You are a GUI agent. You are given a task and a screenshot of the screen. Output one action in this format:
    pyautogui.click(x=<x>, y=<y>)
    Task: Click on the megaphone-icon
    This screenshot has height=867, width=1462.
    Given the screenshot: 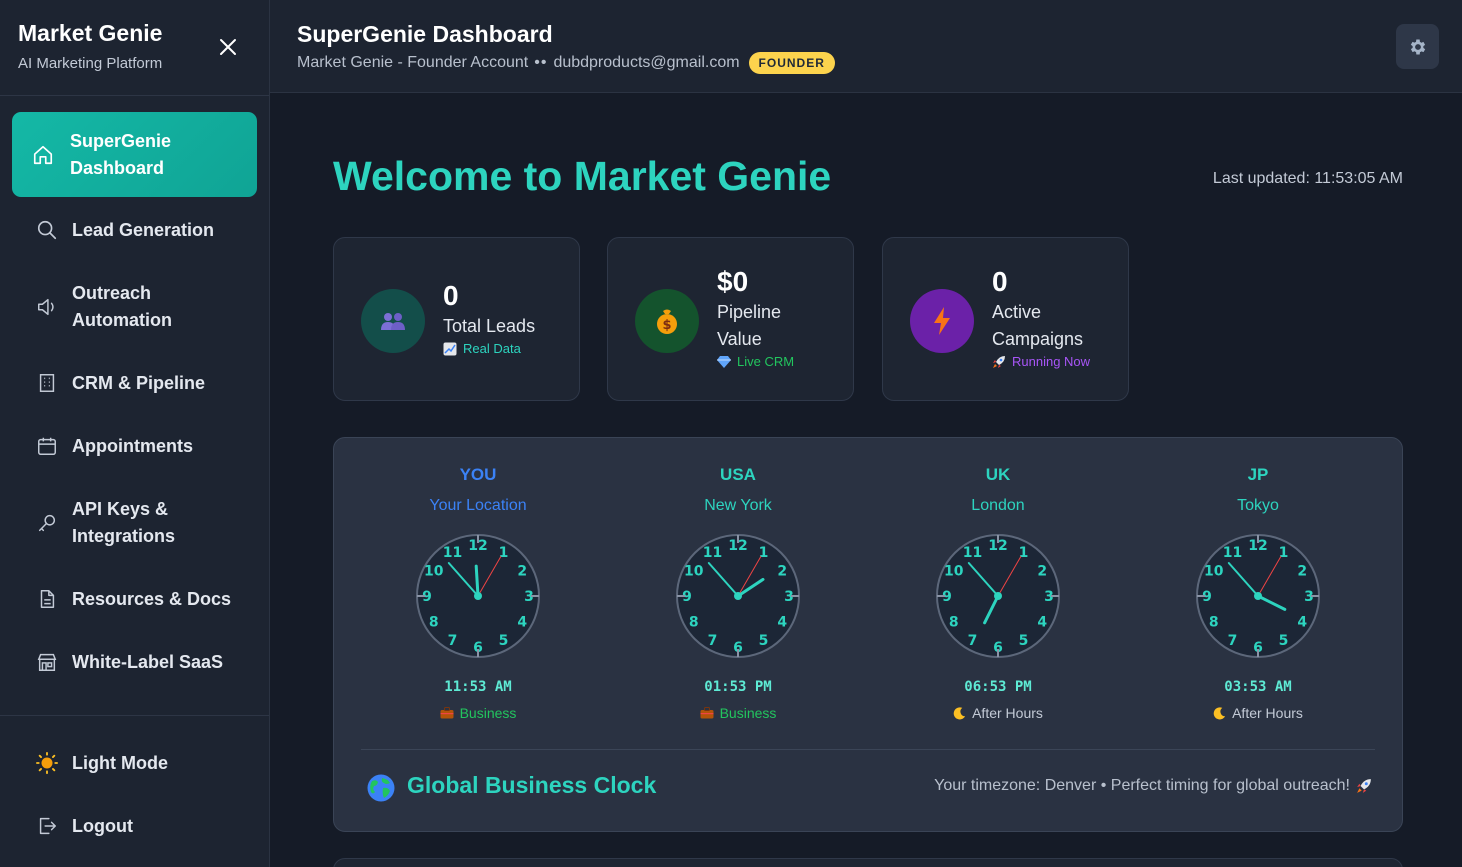 What is the action you would take?
    pyautogui.click(x=47, y=307)
    